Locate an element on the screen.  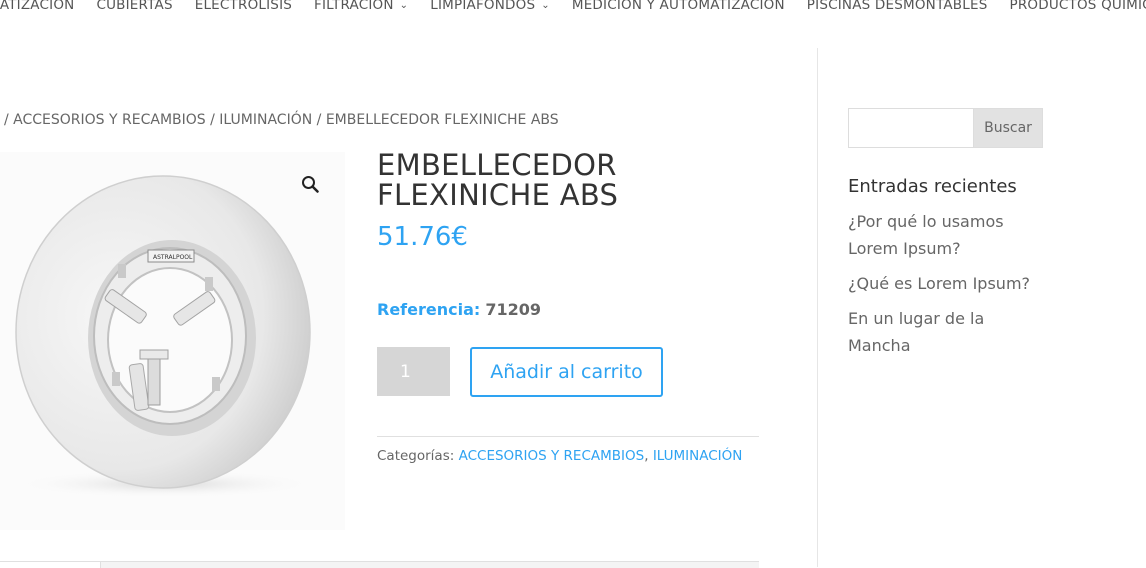
categories-label: Categorías: is located at coordinates (416, 456).